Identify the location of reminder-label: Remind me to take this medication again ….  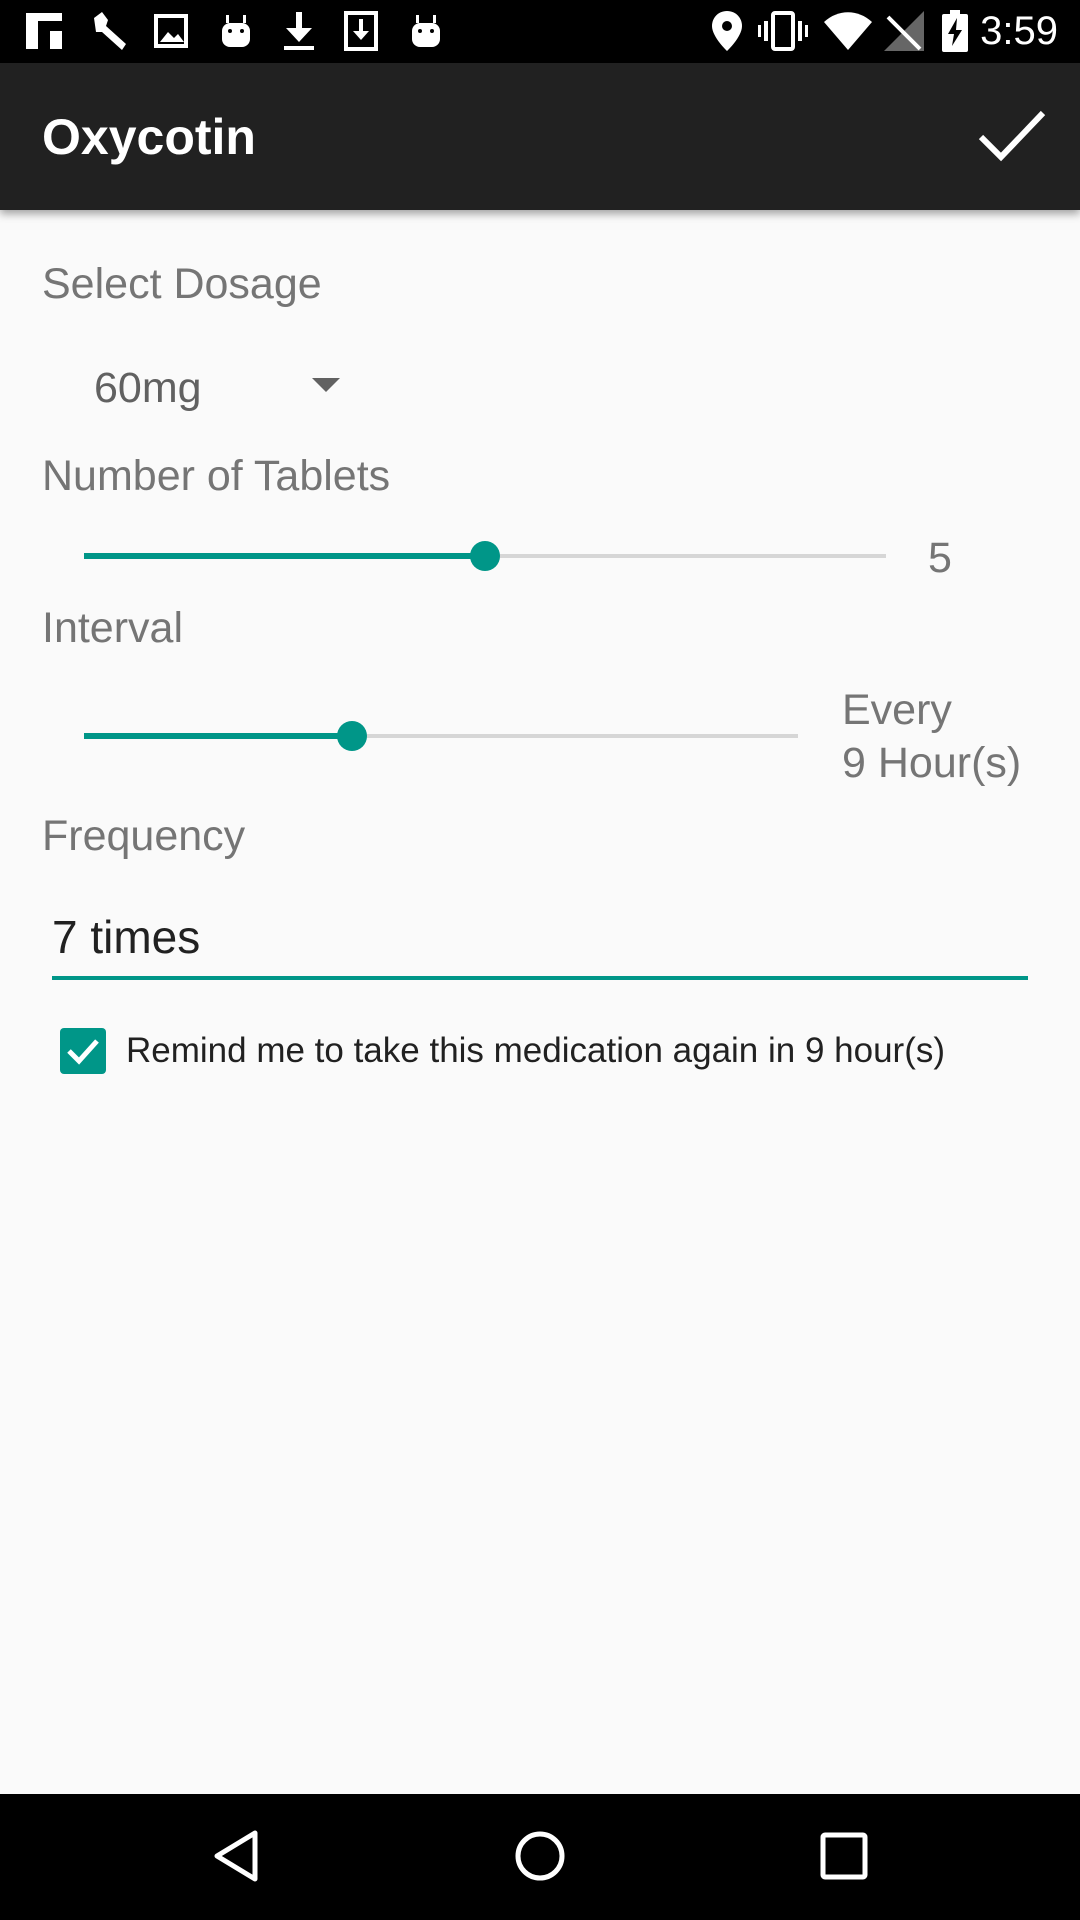
(536, 1050).